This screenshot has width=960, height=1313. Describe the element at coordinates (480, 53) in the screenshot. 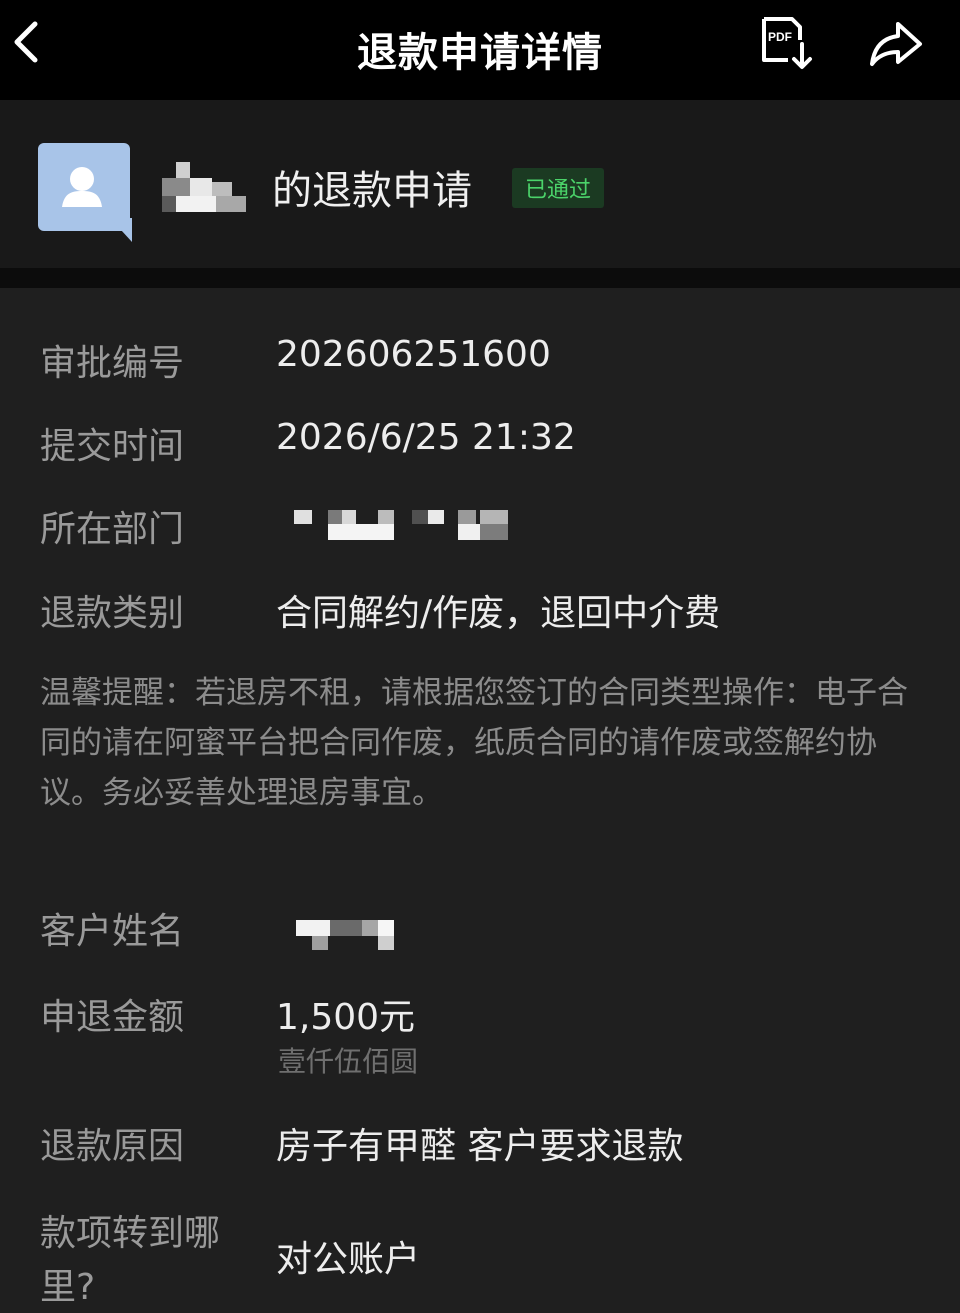

I see `page-title: 退款申请详情` at that location.